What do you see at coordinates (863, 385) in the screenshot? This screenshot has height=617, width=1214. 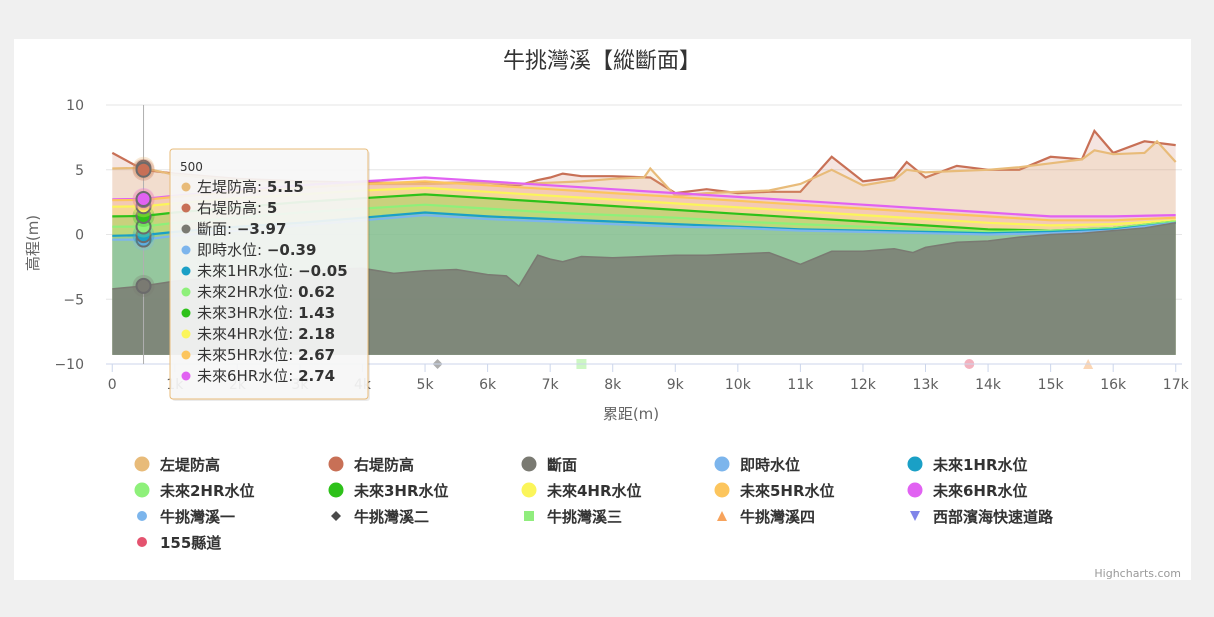 I see `x-tick-label: 12k` at bounding box center [863, 385].